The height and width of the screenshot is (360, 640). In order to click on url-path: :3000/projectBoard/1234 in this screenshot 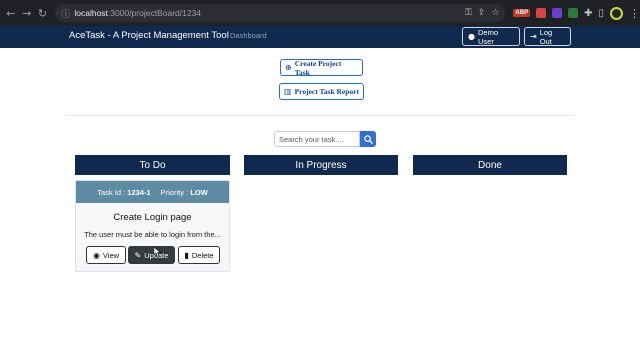, I will do `click(154, 13)`.